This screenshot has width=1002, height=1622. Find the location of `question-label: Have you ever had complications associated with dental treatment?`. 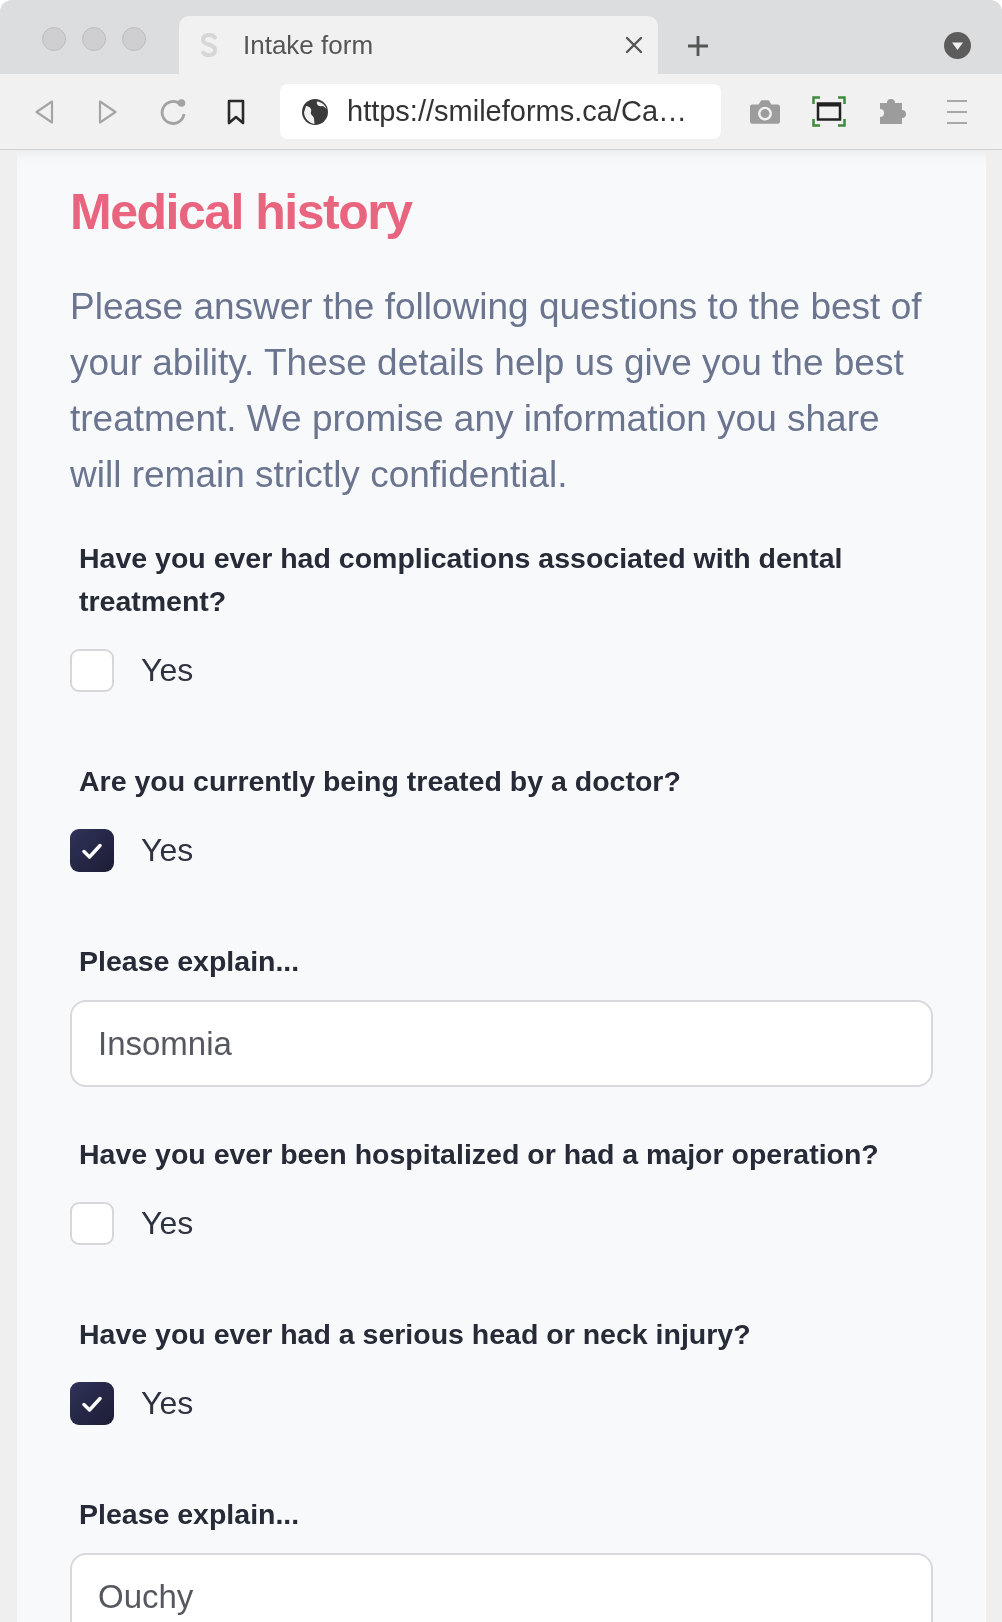

question-label: Have you ever had complications associated with dental treatment? is located at coordinates (461, 579).